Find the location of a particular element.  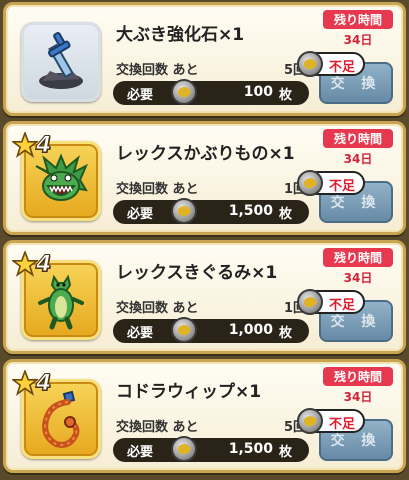

required-amount: 1,000 is located at coordinates (250, 330).